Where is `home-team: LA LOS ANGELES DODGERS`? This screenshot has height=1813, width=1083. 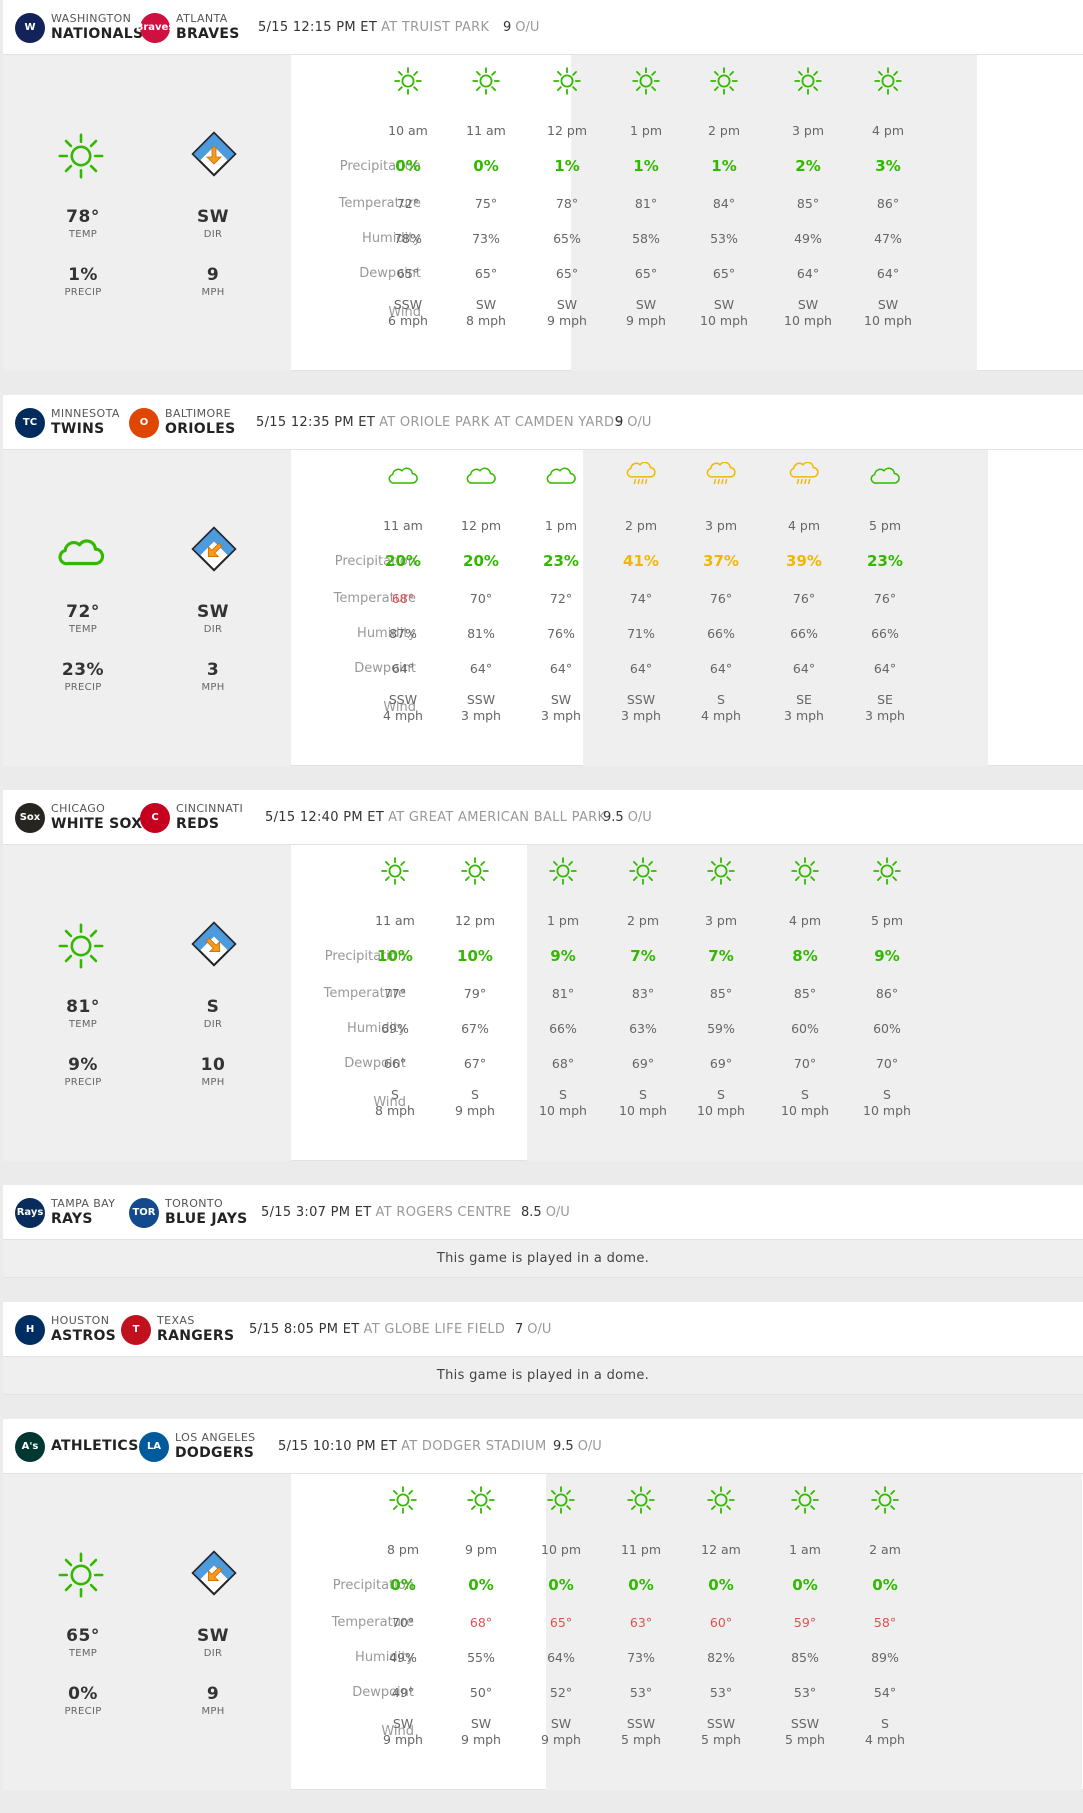
home-team: LA LOS ANGELES DODGERS is located at coordinates (197, 1446).